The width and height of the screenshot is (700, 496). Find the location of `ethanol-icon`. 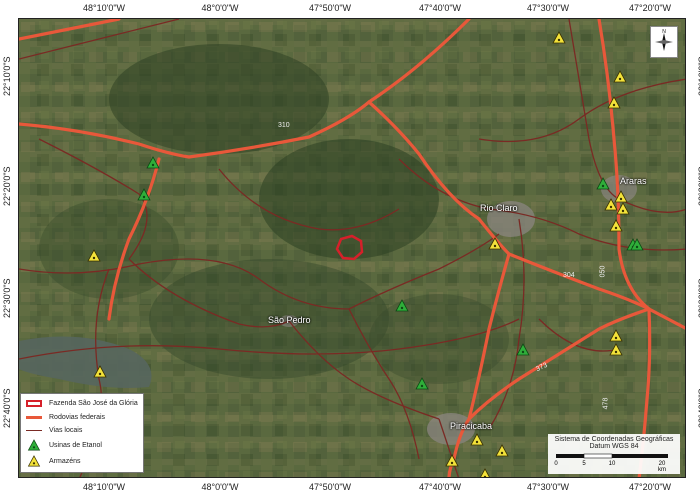

ethanol-icon is located at coordinates (34, 445).